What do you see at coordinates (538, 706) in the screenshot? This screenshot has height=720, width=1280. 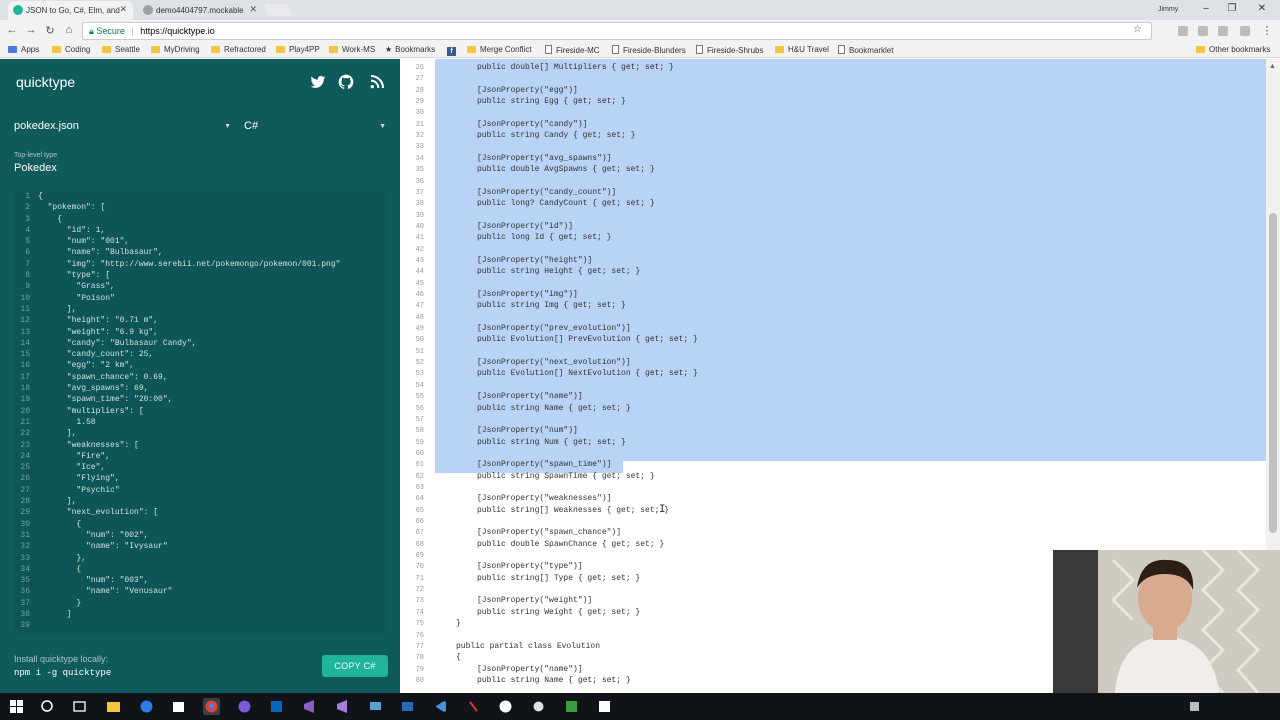 I see `slack-icon` at bounding box center [538, 706].